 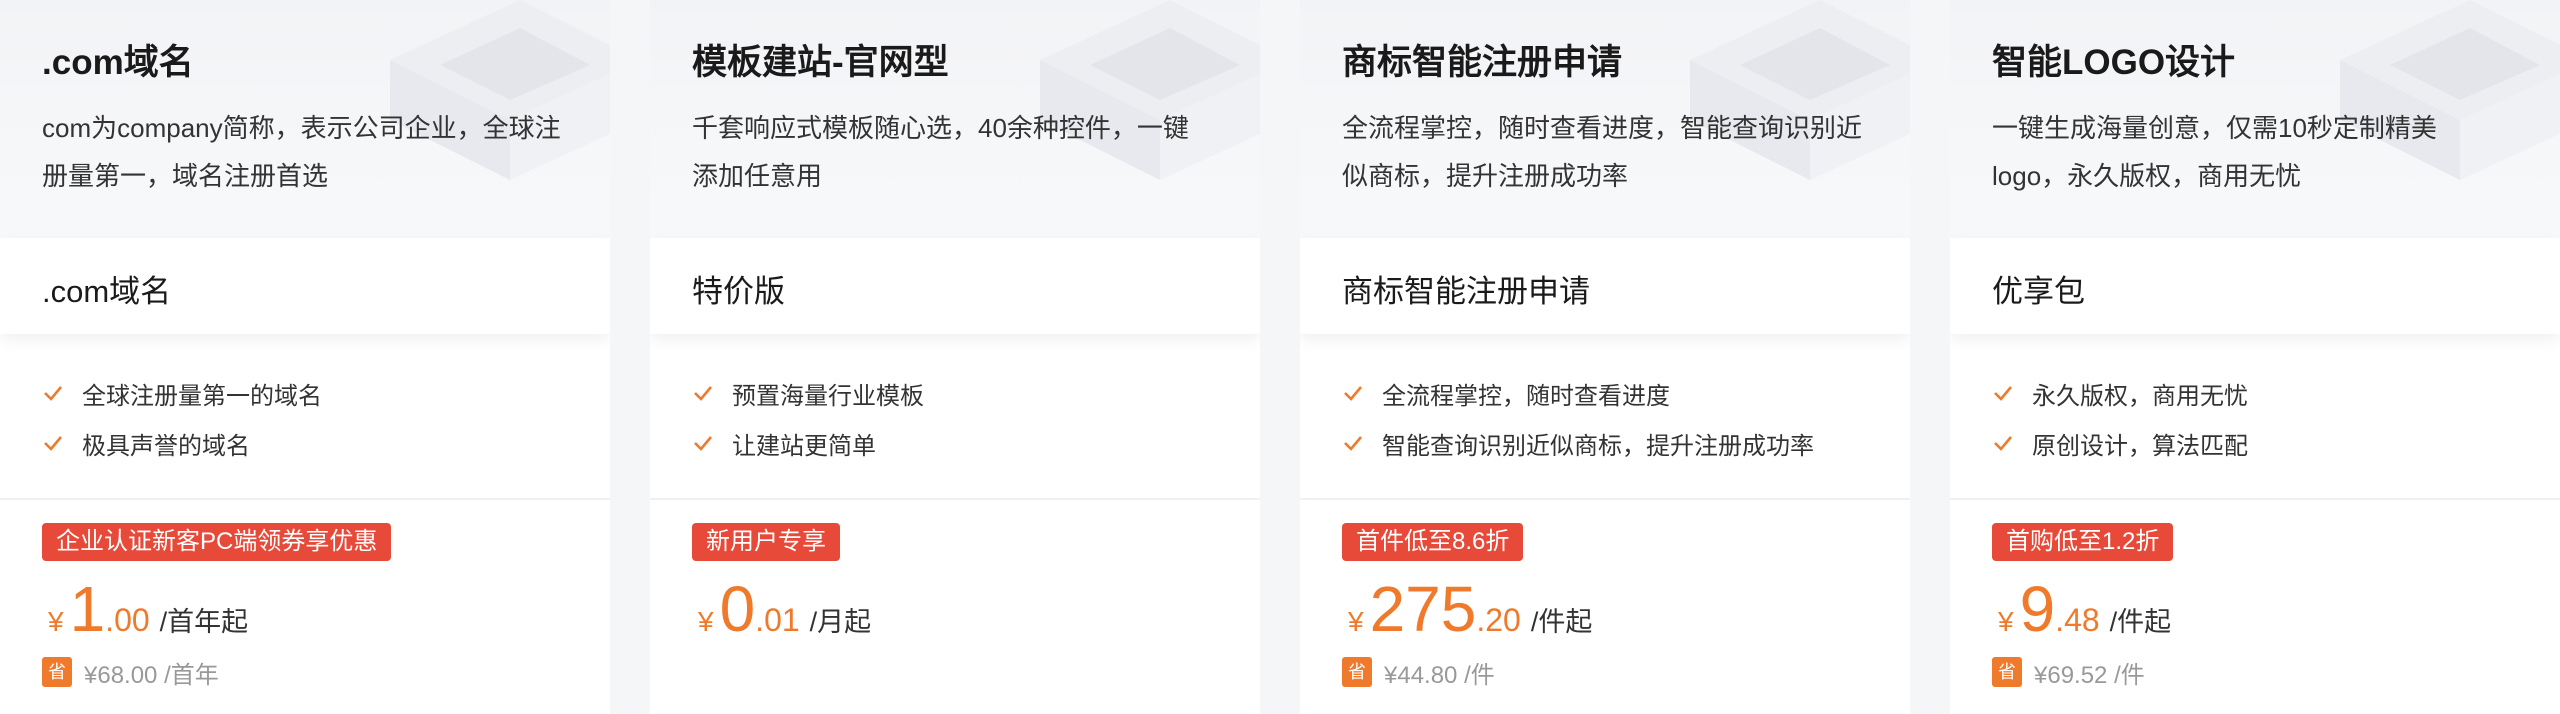 What do you see at coordinates (1605, 286) in the screenshot?
I see `plan-selector: 商标智能注册申请` at bounding box center [1605, 286].